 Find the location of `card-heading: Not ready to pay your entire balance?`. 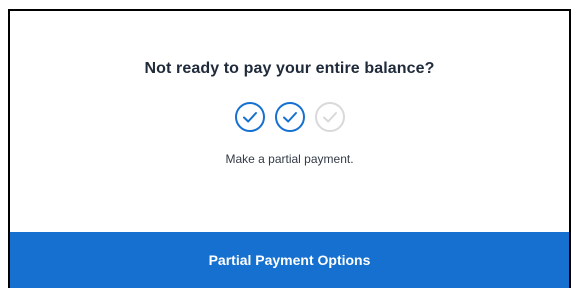

card-heading: Not ready to pay your entire balance? is located at coordinates (289, 68).